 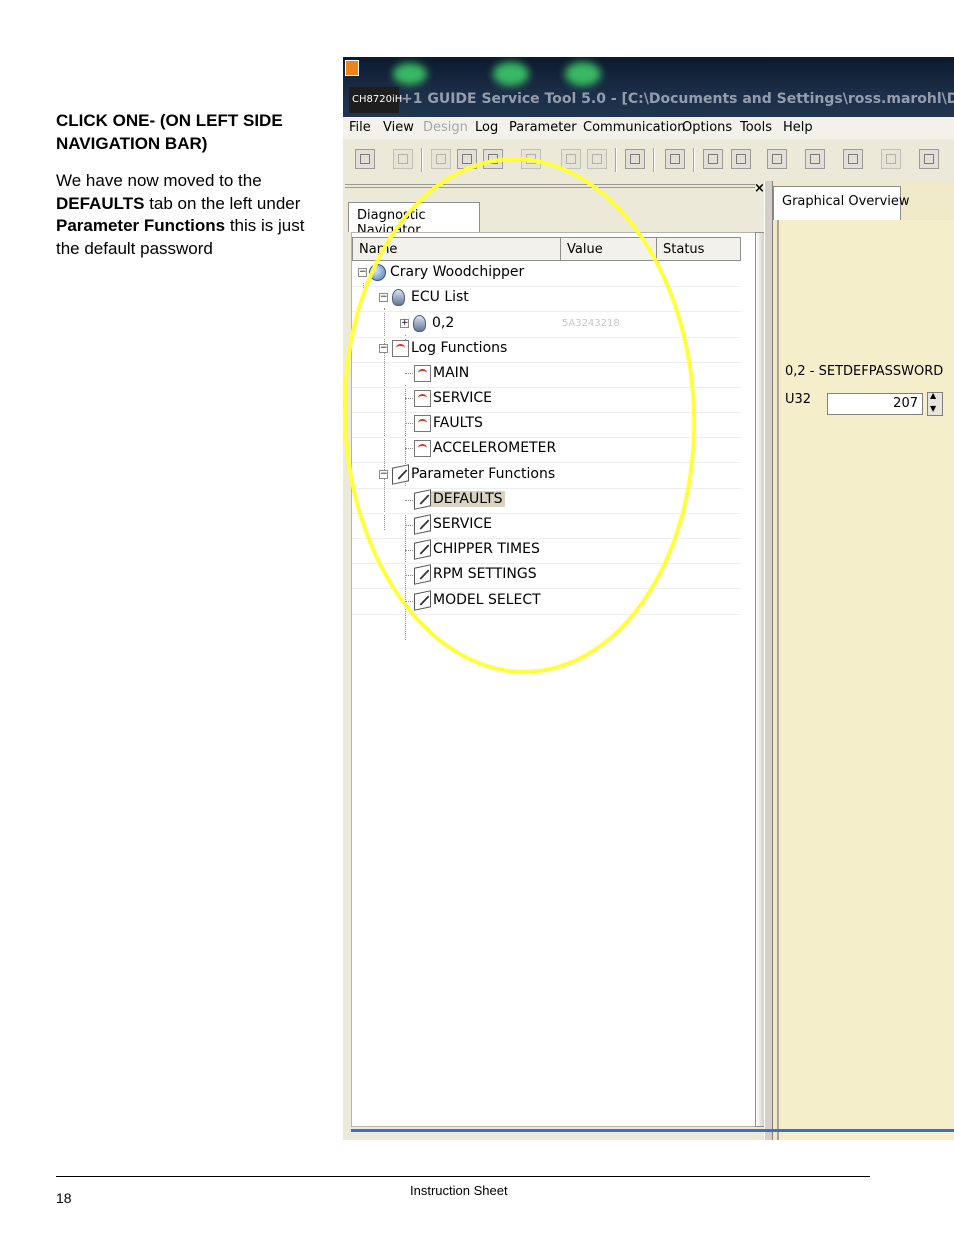 What do you see at coordinates (585, 249) in the screenshot?
I see `column-value: Value` at bounding box center [585, 249].